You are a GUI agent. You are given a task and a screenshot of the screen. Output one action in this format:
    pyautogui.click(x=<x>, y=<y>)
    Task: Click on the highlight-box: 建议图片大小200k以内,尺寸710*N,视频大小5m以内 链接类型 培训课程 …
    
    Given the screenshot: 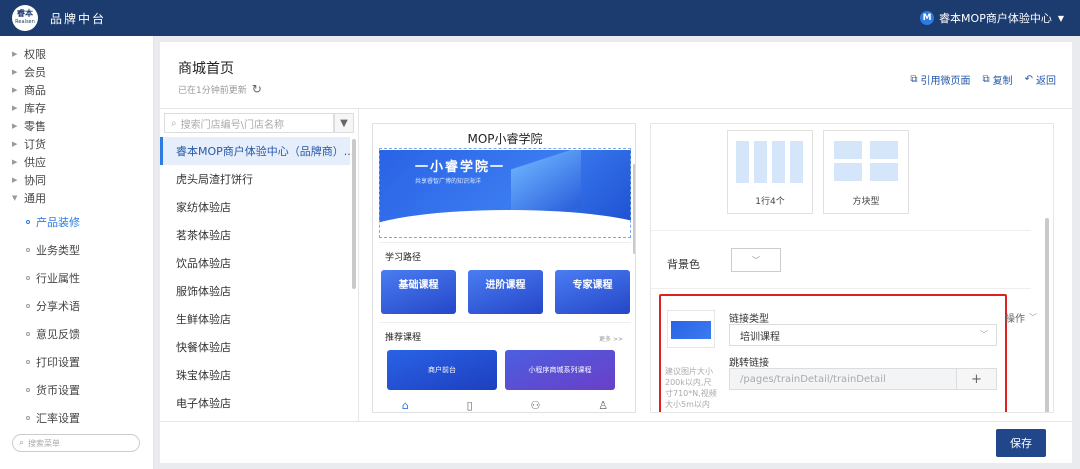 What is the action you would take?
    pyautogui.click(x=833, y=353)
    